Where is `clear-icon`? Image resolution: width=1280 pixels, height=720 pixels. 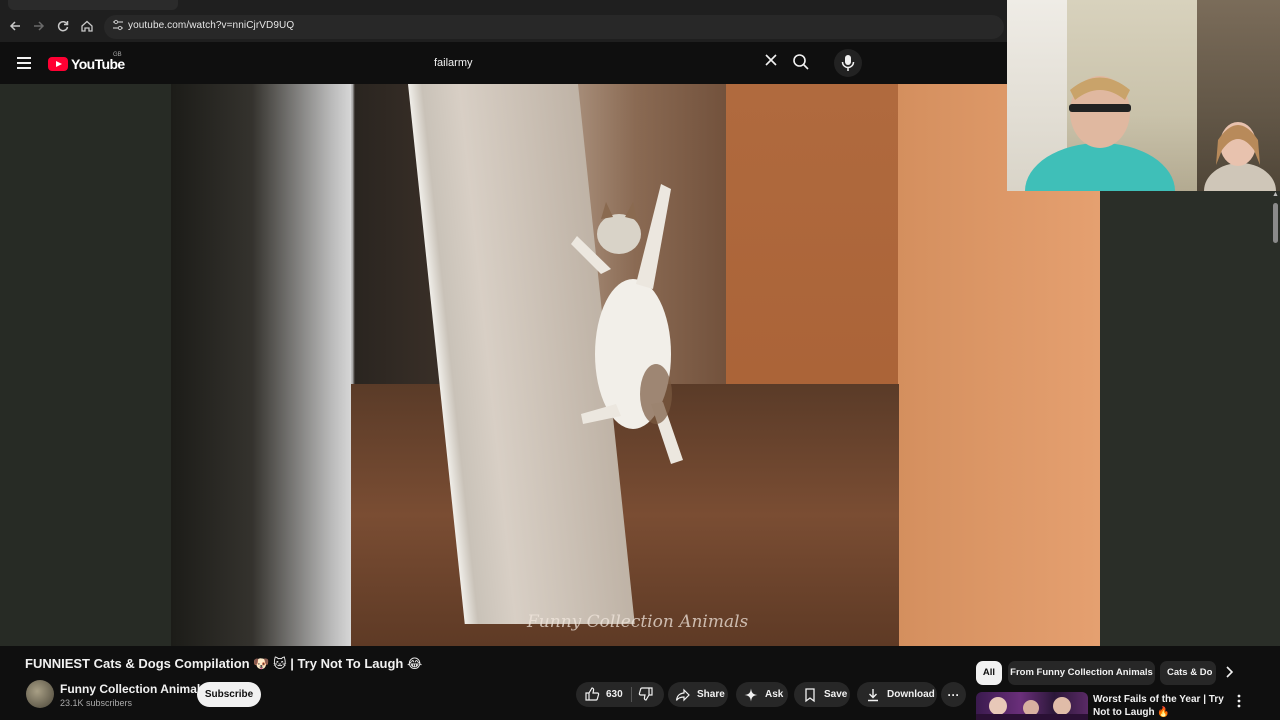
clear-icon is located at coordinates (771, 62).